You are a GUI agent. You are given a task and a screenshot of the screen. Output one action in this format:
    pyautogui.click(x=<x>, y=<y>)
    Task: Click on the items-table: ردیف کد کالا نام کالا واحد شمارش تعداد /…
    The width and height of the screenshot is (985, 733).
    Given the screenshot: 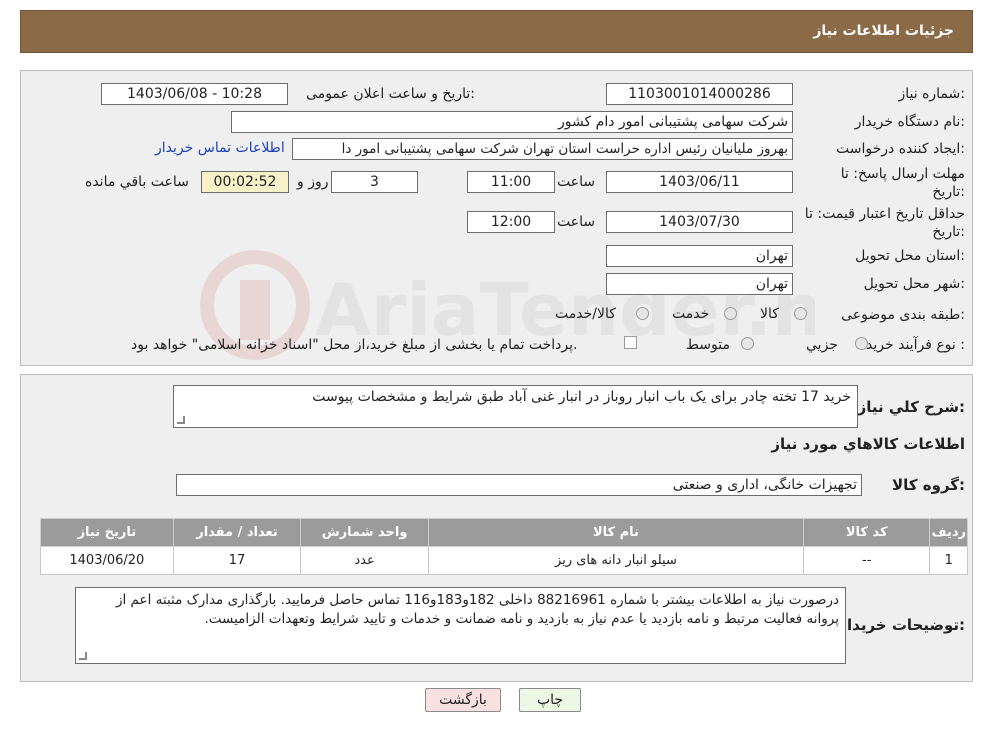 What is the action you would take?
    pyautogui.click(x=504, y=546)
    